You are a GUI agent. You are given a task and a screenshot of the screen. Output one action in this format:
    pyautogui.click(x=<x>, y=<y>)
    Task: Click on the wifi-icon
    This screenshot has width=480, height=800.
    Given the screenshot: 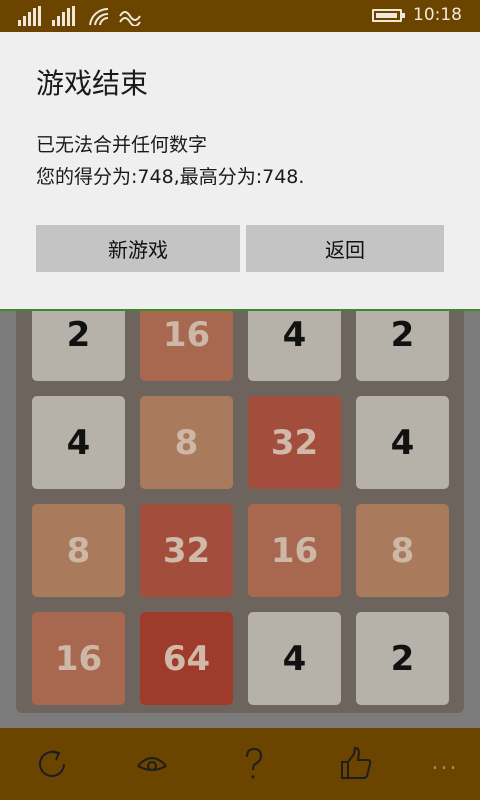 What is the action you would take?
    pyautogui.click(x=99, y=16)
    